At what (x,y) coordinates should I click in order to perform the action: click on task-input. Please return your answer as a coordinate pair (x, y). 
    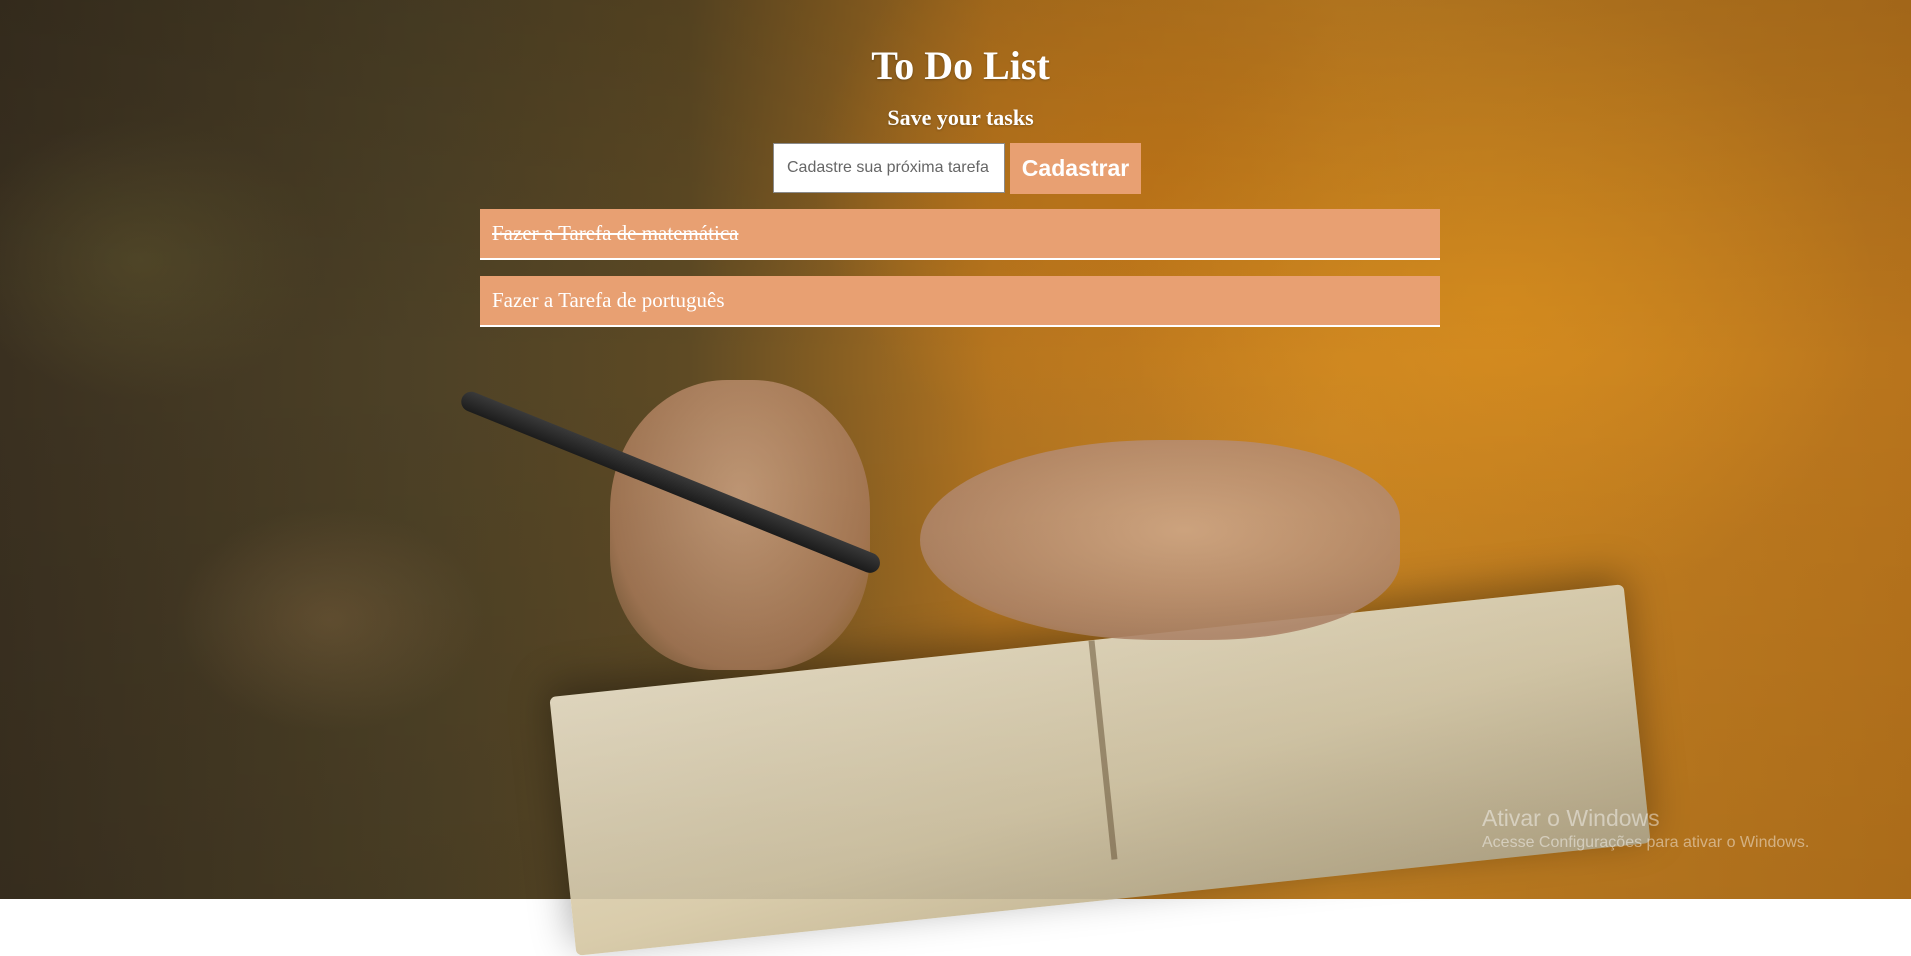
    Looking at the image, I should click on (889, 168).